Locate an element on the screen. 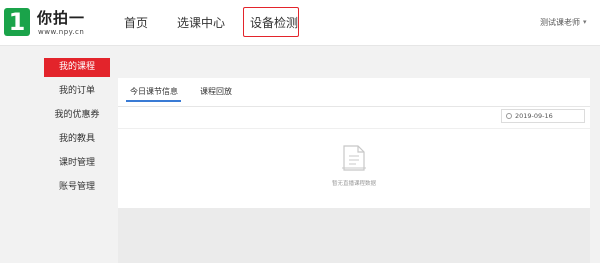  date-value: 2019-09-16 is located at coordinates (534, 116).